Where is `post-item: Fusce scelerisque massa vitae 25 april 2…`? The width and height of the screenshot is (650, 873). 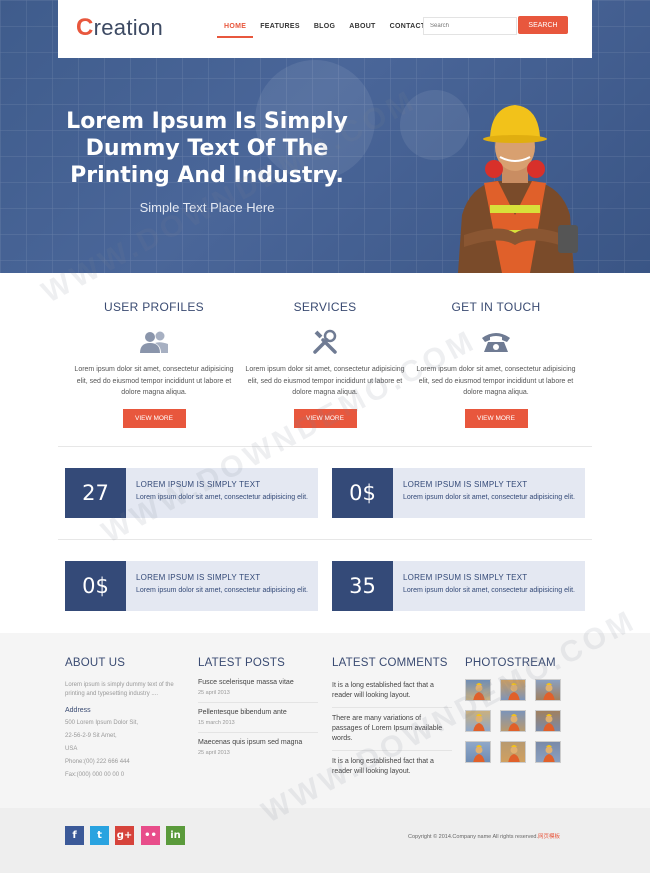
post-item: Fusce scelerisque massa vitae 25 april 2… is located at coordinates (258, 691).